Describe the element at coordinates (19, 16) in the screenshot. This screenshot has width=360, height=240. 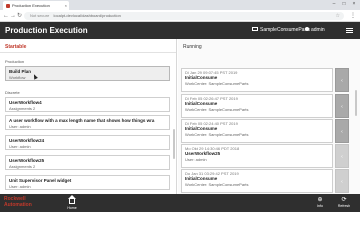
I see `reload-icon: ↻` at that location.